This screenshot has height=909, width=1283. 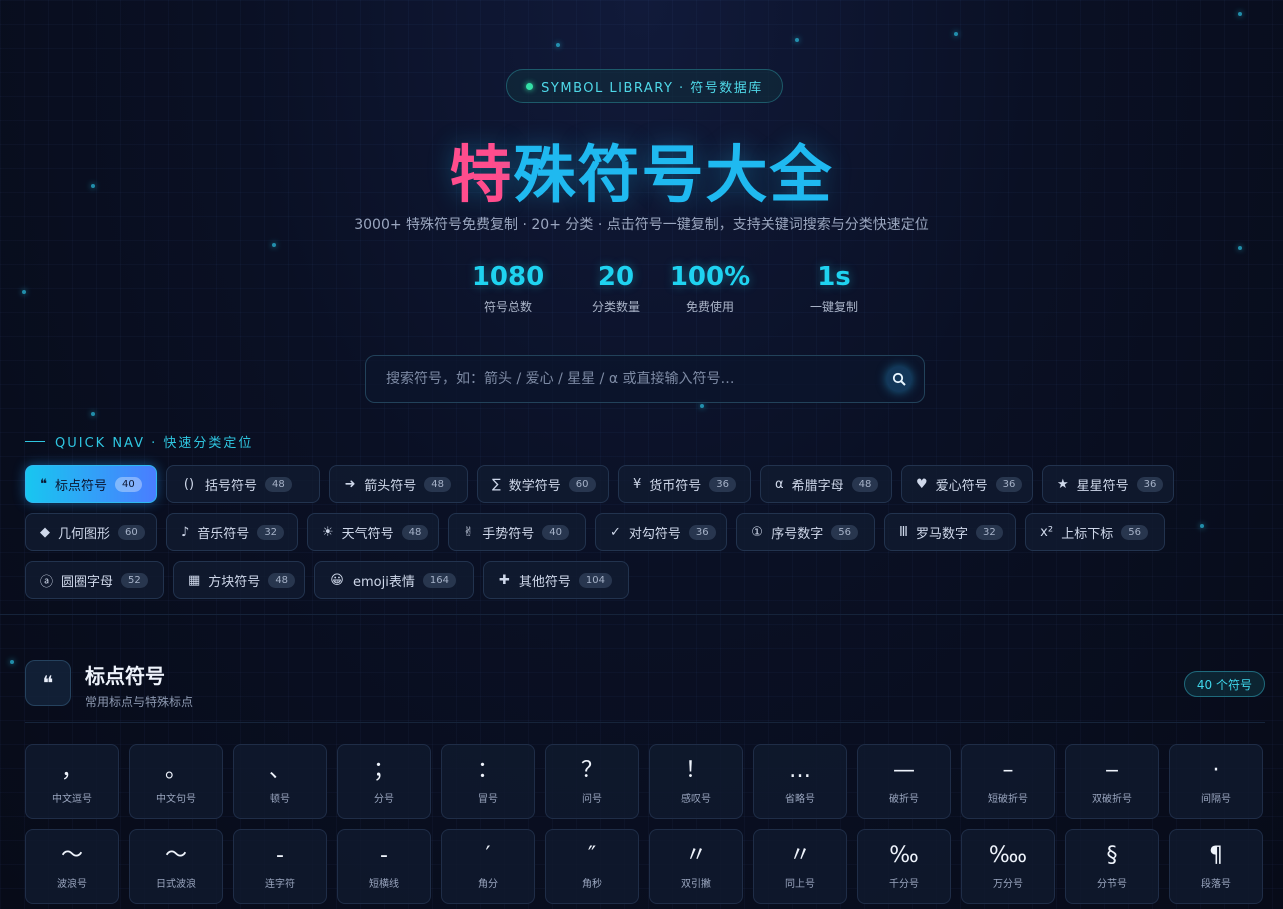 What do you see at coordinates (899, 379) in the screenshot?
I see `search-icon` at bounding box center [899, 379].